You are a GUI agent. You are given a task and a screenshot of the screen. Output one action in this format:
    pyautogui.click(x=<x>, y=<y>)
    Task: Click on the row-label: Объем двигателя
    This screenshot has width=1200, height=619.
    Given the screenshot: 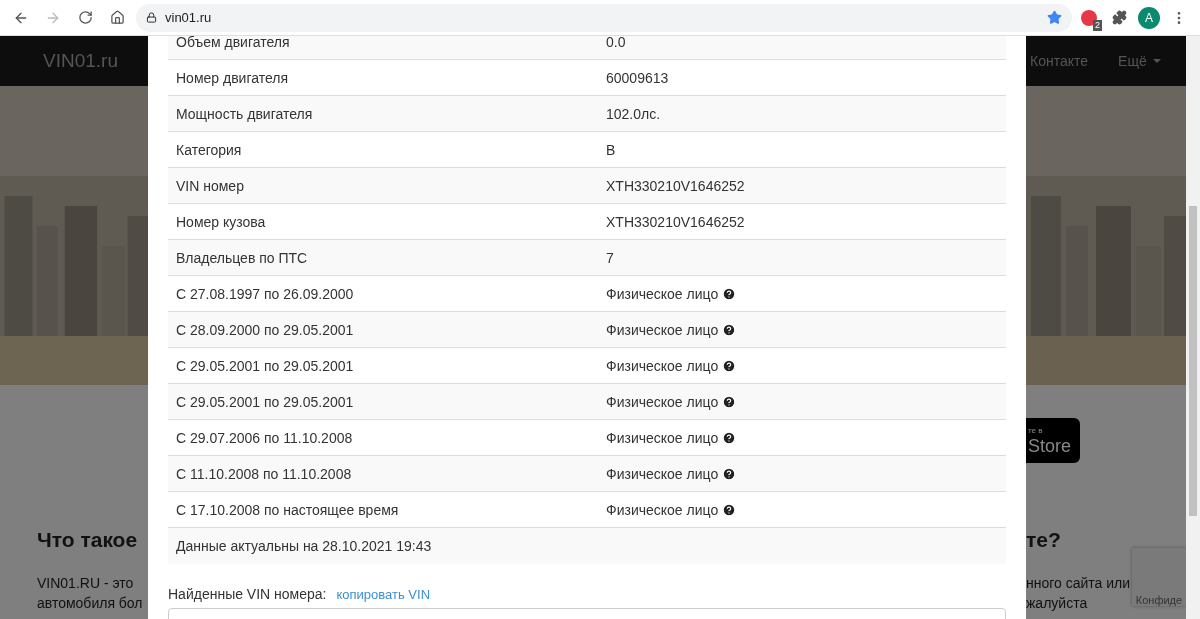 What is the action you would take?
    pyautogui.click(x=233, y=43)
    